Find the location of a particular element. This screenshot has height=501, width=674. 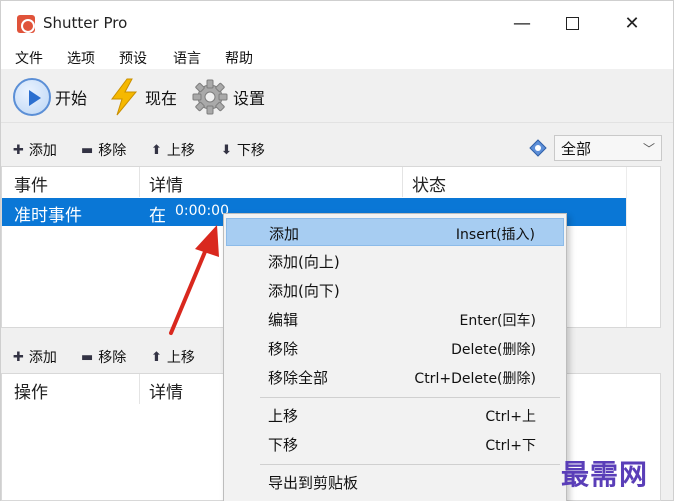

settings-button: 设置 is located at coordinates (228, 97).